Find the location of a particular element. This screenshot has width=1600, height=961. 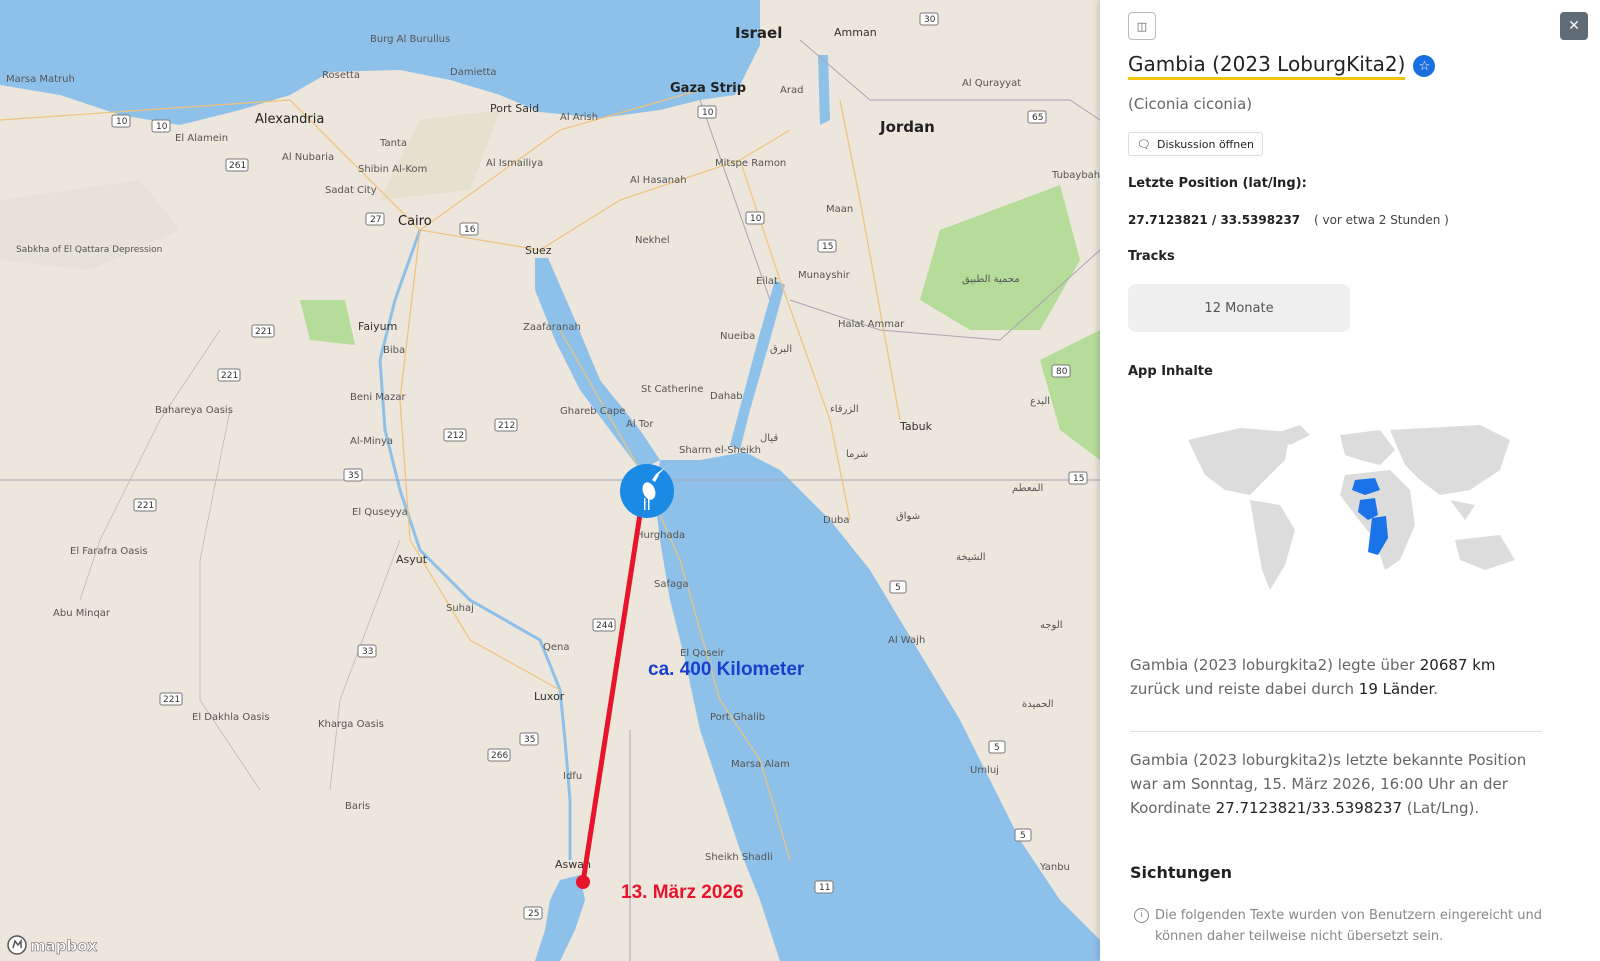

label-dakhla: El Dakhla Oasis is located at coordinates (231, 717).